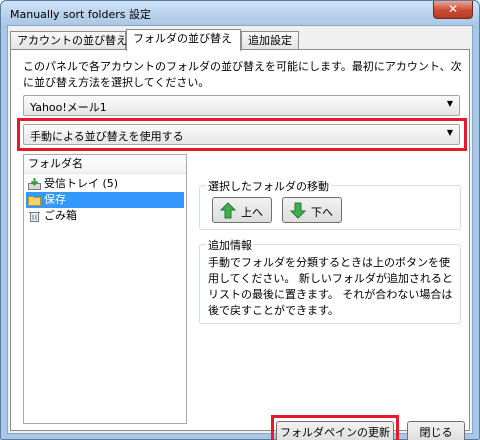  I want to click on window-title: Manually sort folders 設定, so click(80, 14).